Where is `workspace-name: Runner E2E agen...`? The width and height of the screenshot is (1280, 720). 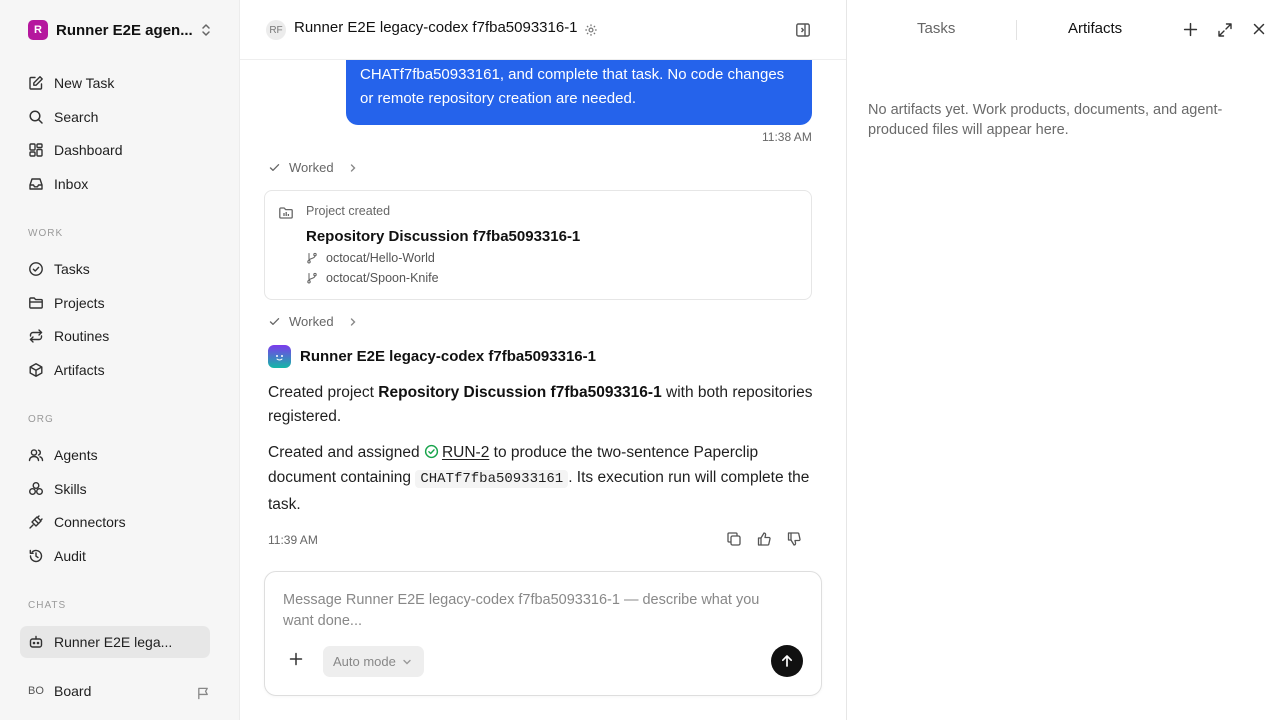 workspace-name: Runner E2E agen... is located at coordinates (124, 30).